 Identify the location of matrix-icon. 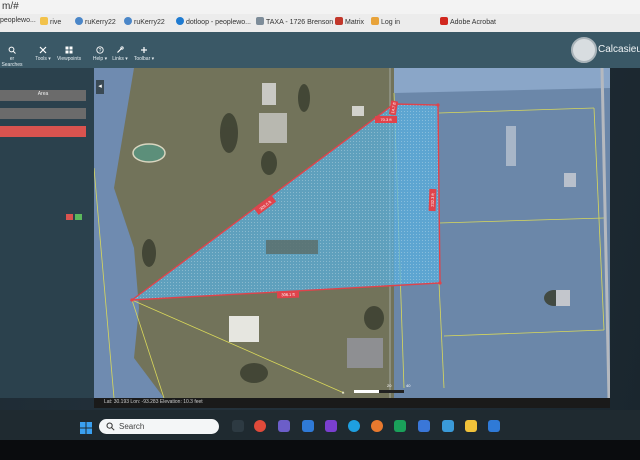
(339, 21).